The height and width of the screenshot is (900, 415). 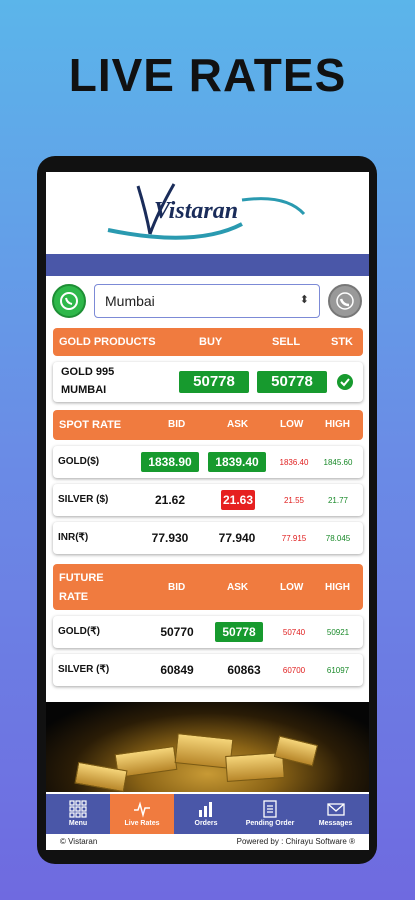 I want to click on spot-row-silver: SILVER ($) 21.62 21.63 21.55 21.77, so click(x=208, y=500).